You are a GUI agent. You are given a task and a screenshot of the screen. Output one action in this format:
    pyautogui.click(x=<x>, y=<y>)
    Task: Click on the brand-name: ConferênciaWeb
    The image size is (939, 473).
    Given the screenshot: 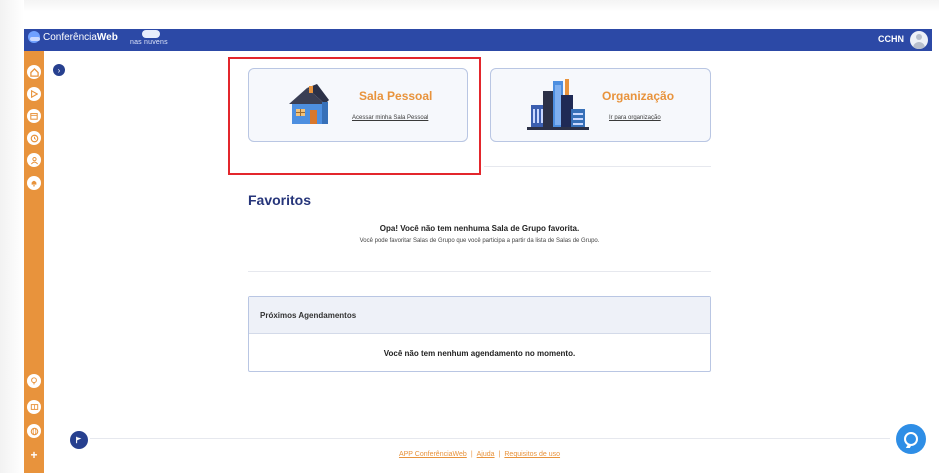 What is the action you would take?
    pyautogui.click(x=80, y=37)
    